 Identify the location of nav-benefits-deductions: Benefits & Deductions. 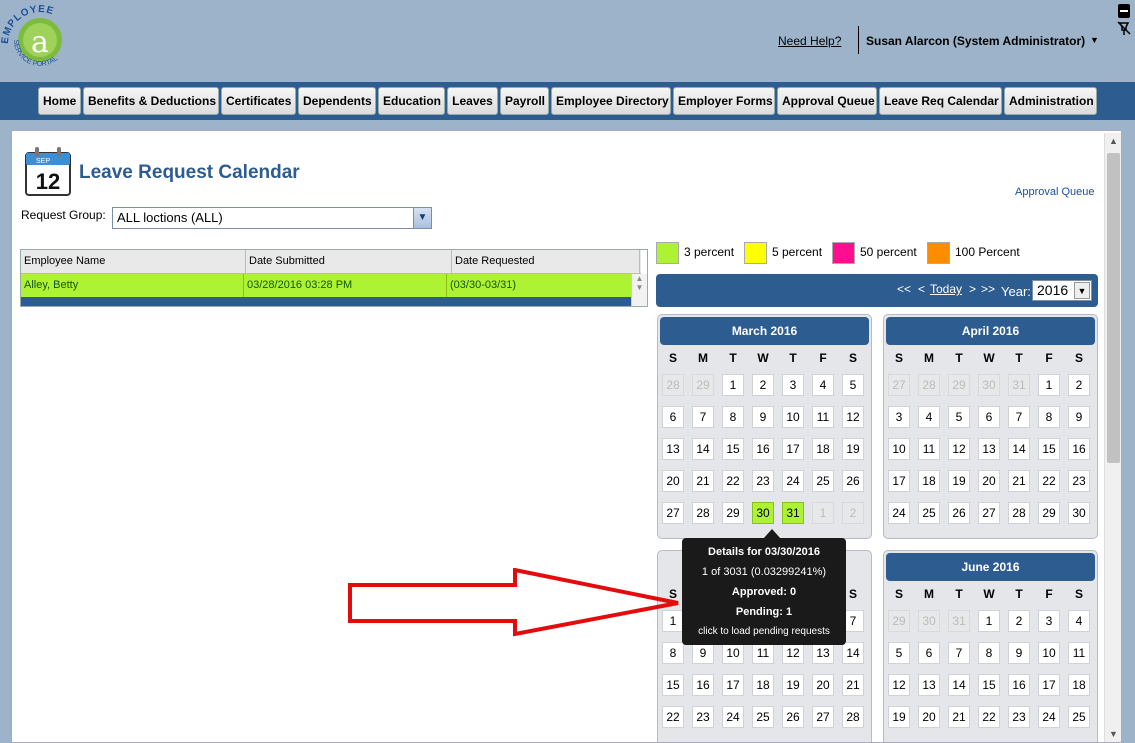
(151, 101).